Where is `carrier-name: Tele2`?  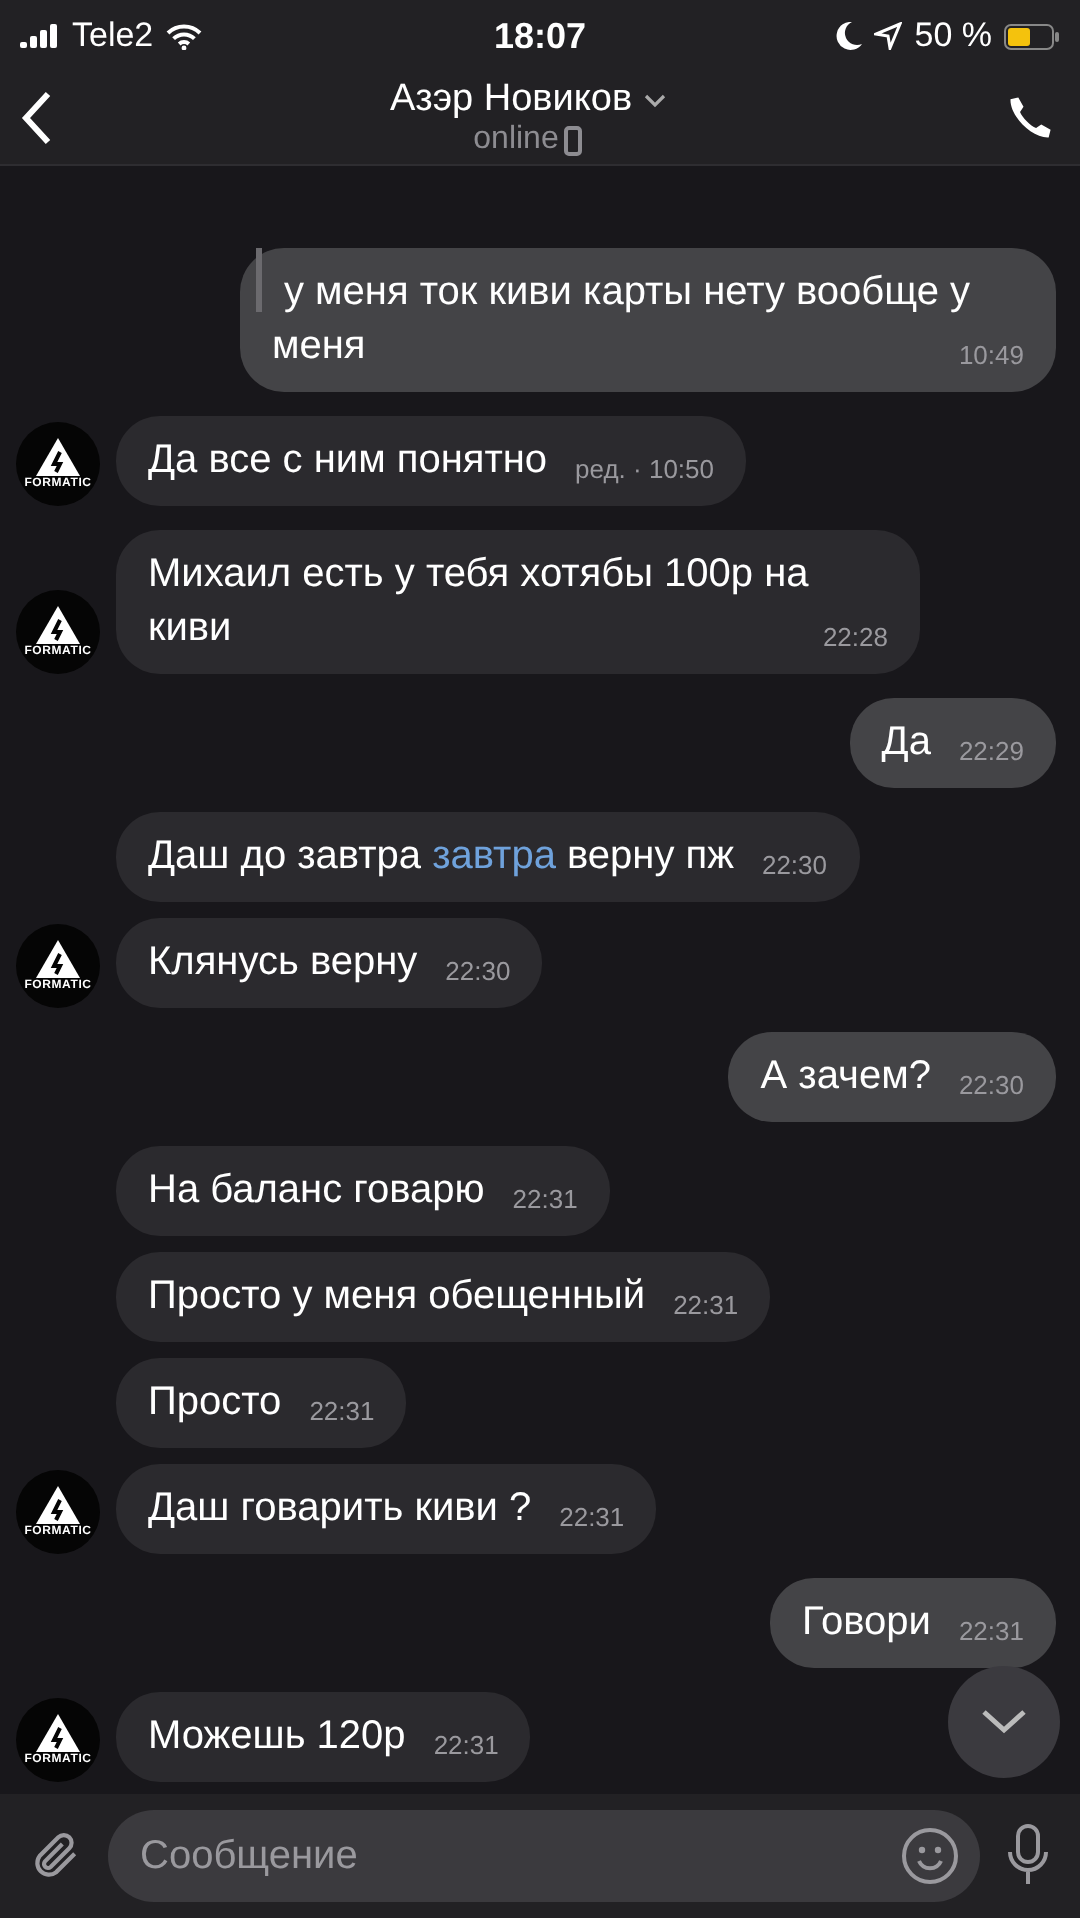
carrier-name: Tele2 is located at coordinates (113, 36).